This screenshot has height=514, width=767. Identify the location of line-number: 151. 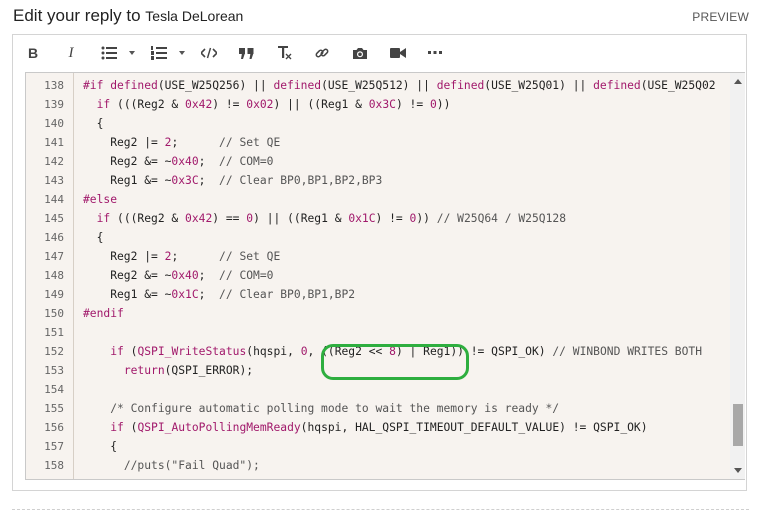
(54, 332).